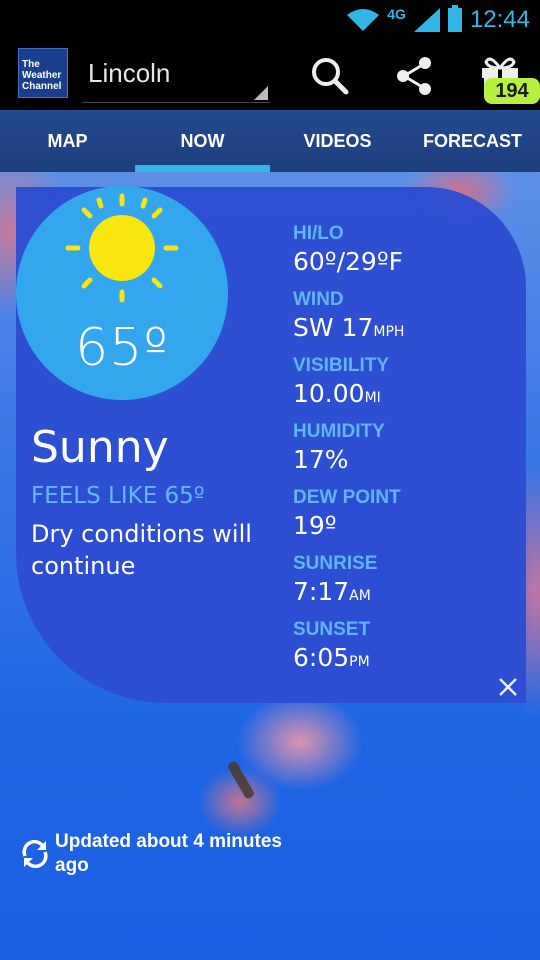  I want to click on weather-channel-logo: The Weather Channel, so click(43, 73).